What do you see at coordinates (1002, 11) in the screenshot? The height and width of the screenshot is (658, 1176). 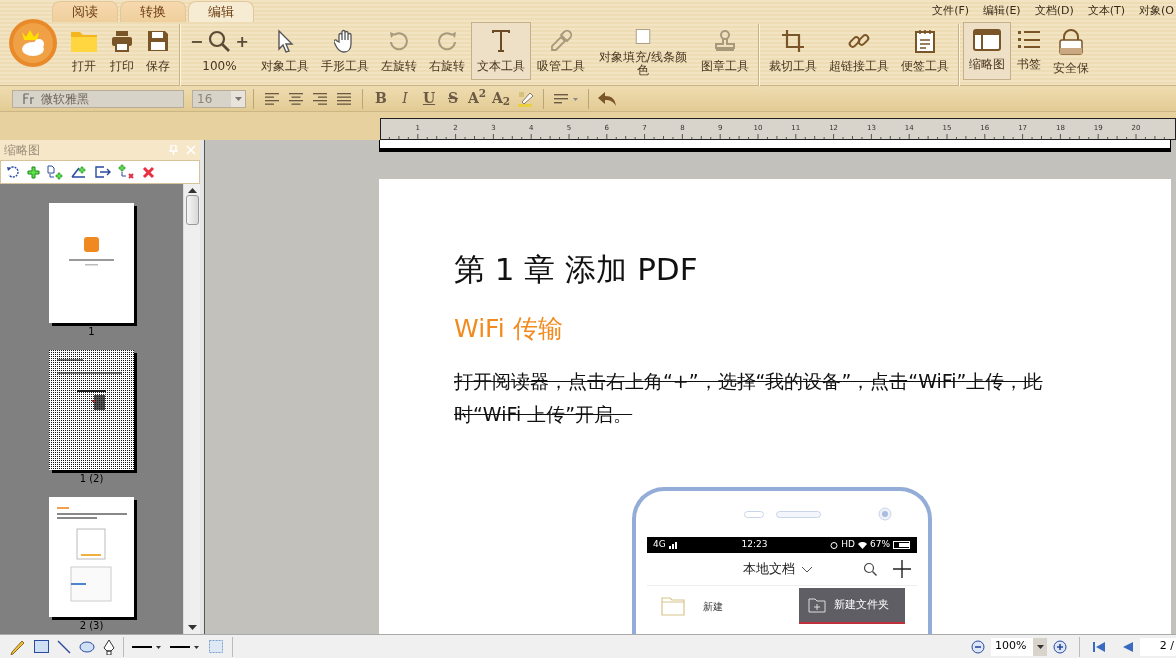 I see `menu-item: 编辑(E)` at bounding box center [1002, 11].